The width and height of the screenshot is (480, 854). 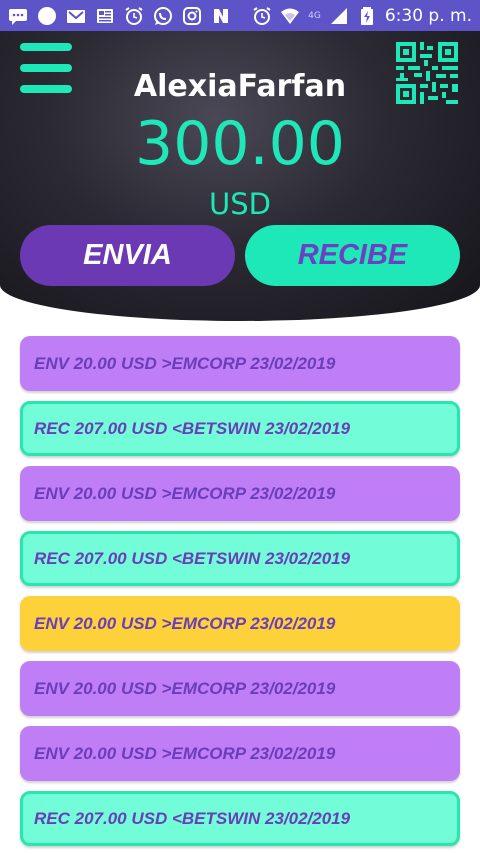 I want to click on balance-currency: USD, so click(x=240, y=204).